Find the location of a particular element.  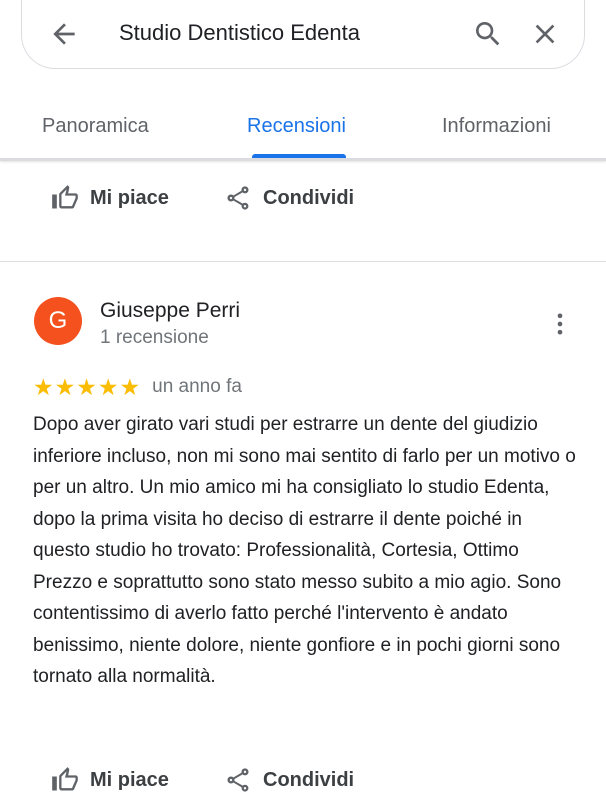

tab-informazioni: Informazioni is located at coordinates (496, 126).